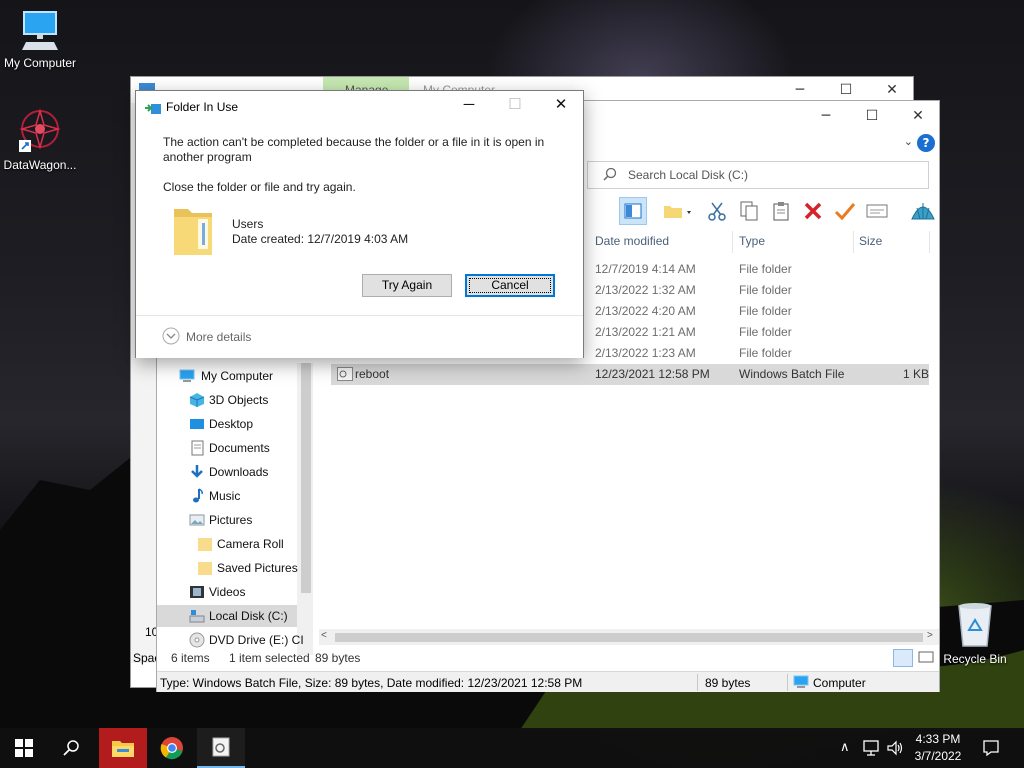  I want to click on taskbar-chrome, so click(172, 748).